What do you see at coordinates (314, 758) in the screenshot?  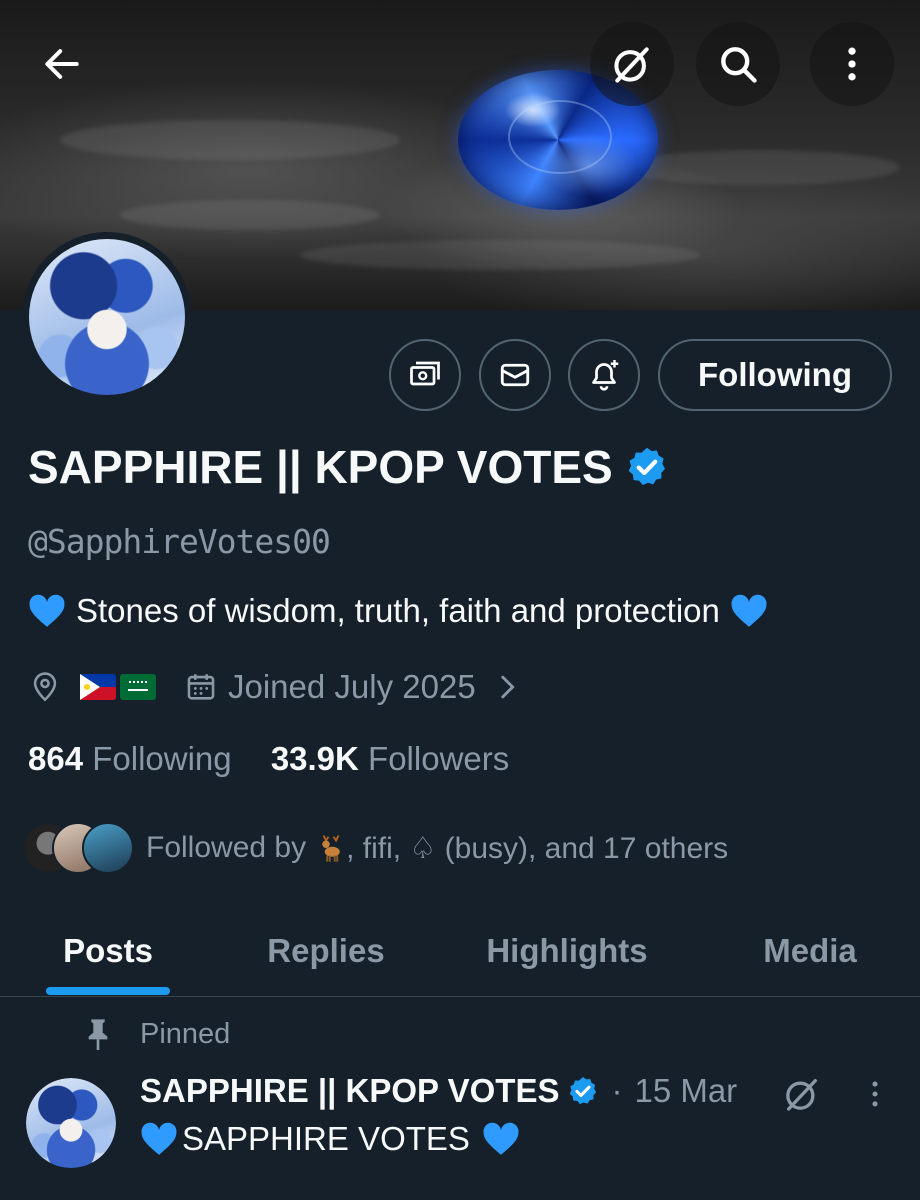 I see `followers-count: 33.9K` at bounding box center [314, 758].